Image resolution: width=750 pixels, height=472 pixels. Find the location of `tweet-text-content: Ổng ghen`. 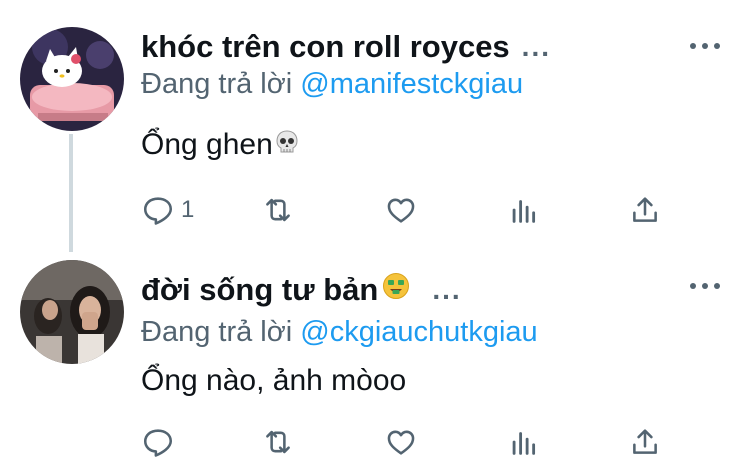

tweet-text-content: Ổng ghen is located at coordinates (207, 144).